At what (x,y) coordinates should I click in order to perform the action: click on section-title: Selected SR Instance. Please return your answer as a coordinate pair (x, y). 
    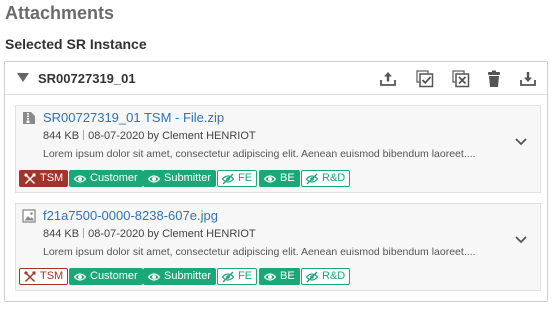
    Looking at the image, I should click on (76, 44).